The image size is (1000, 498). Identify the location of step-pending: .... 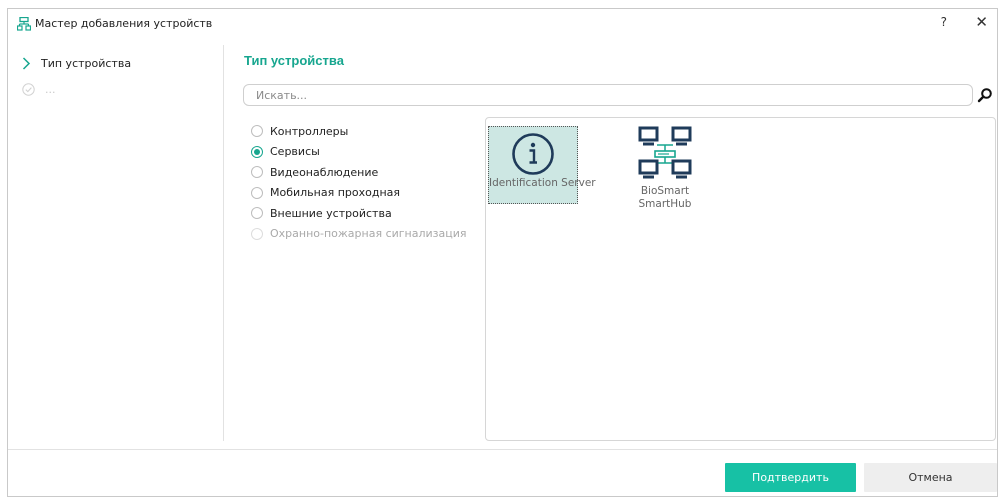
(39, 89).